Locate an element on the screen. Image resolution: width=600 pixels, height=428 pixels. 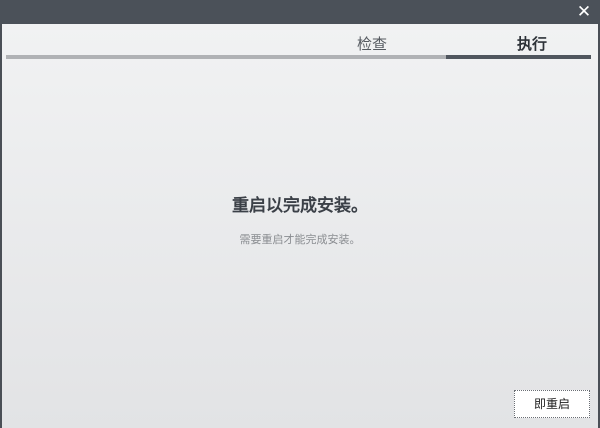
step-indicator: 检查 执行 is located at coordinates (300, 42).